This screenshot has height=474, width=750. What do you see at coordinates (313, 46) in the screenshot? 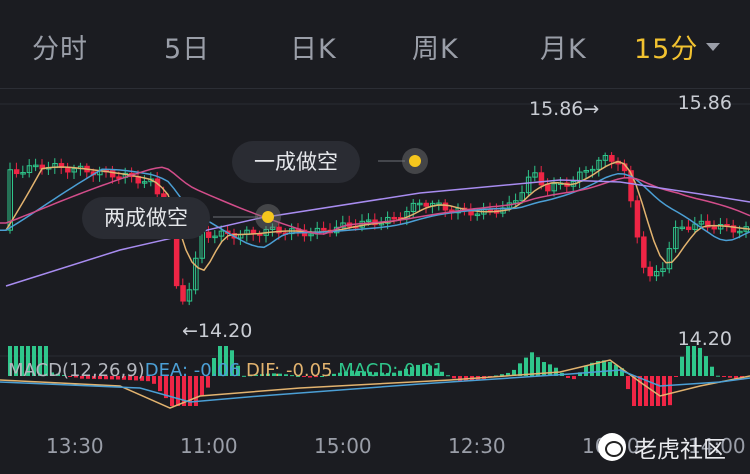
I see `tab-daily-k: 日K` at bounding box center [313, 46].